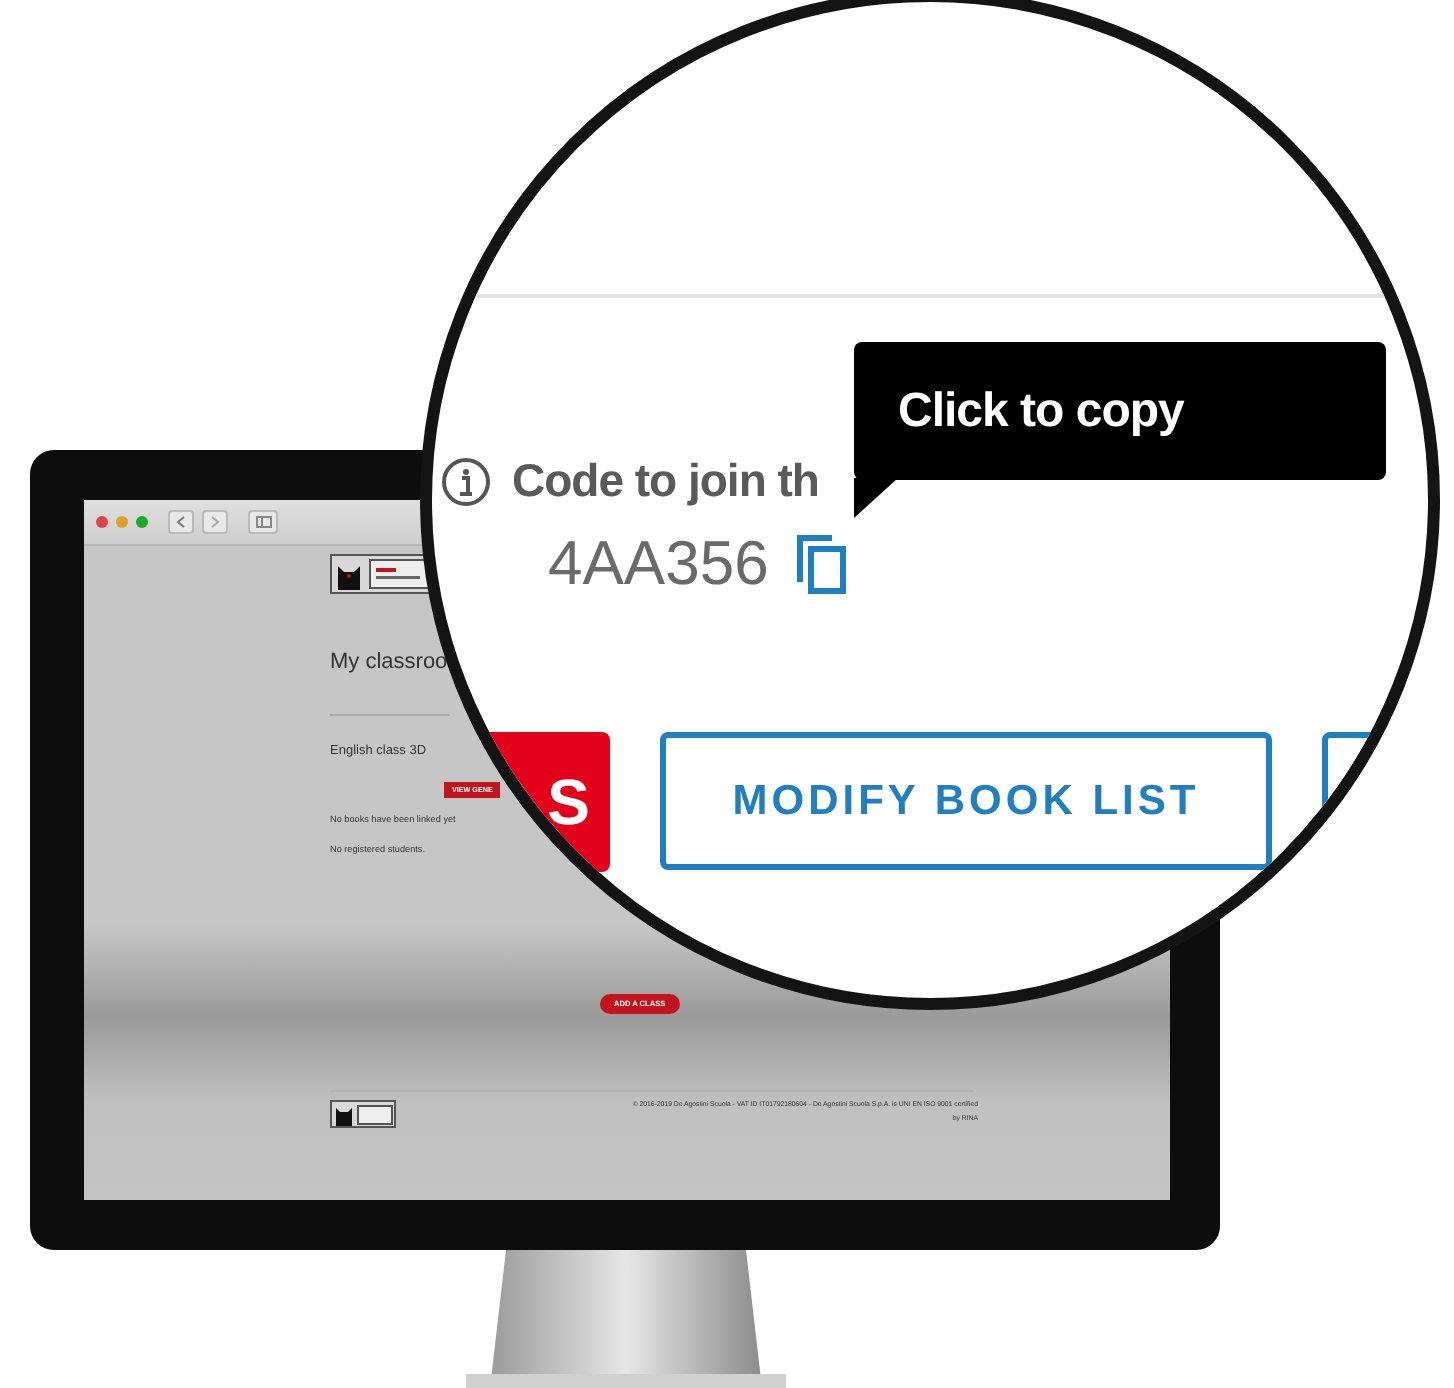 This screenshot has width=1454, height=1388. I want to click on tooltip-tail-icon, so click(876, 498).